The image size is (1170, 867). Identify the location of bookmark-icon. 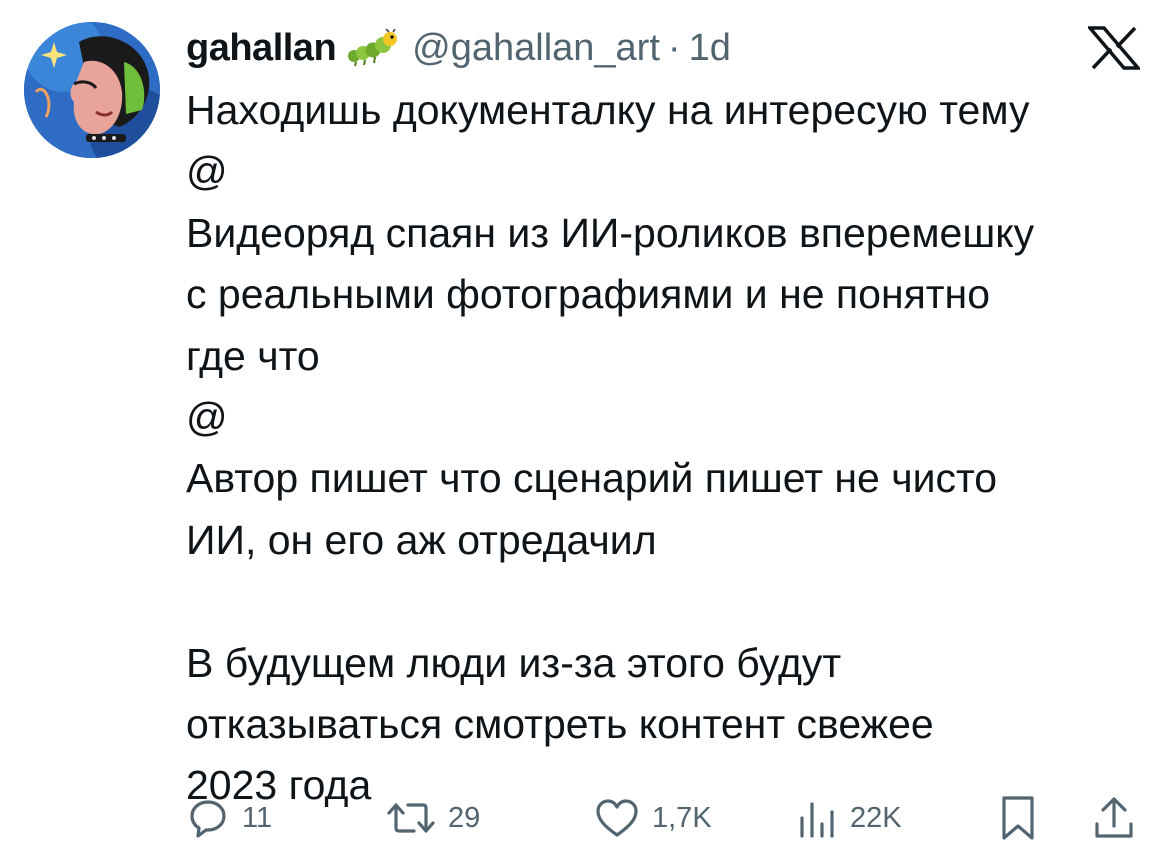
(1018, 818).